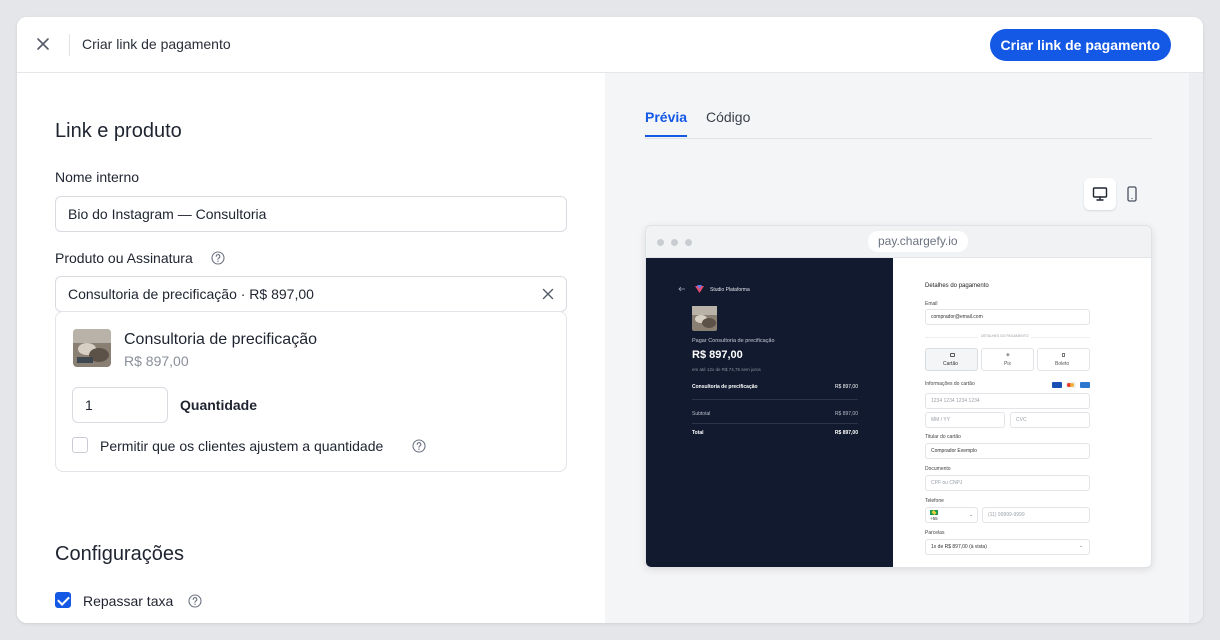 The height and width of the screenshot is (640, 1220). I want to click on document-placeholder: CPF ou CNPJ, so click(947, 483).